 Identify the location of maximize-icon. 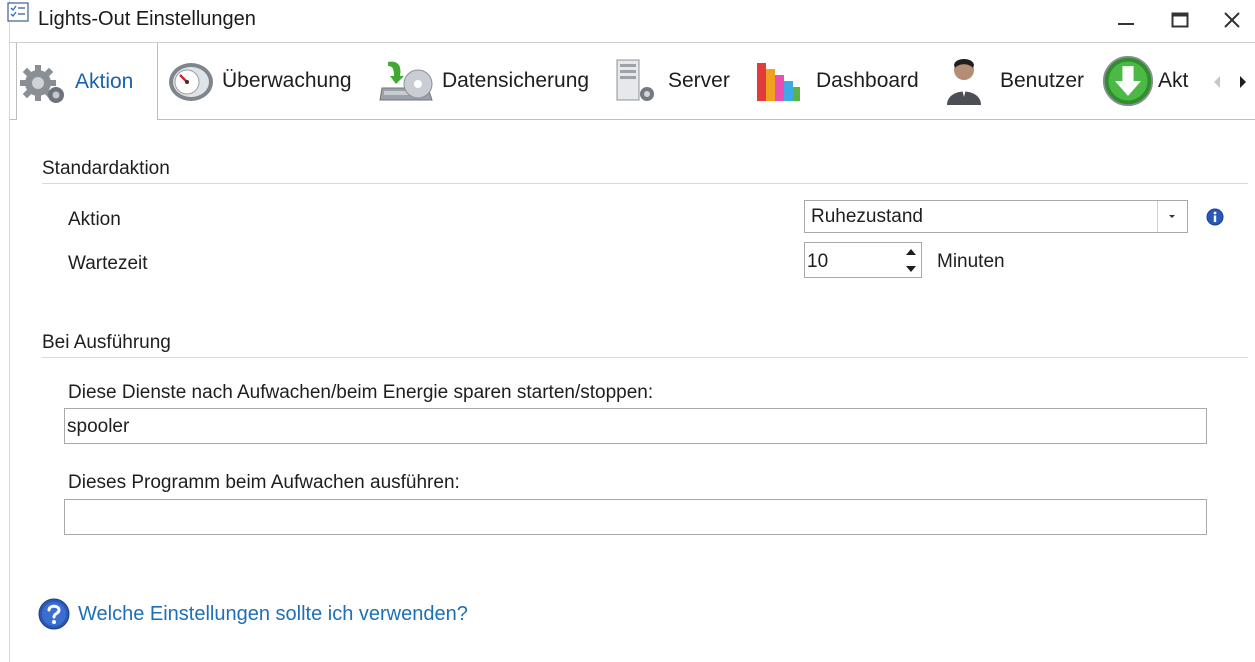
(1180, 20).